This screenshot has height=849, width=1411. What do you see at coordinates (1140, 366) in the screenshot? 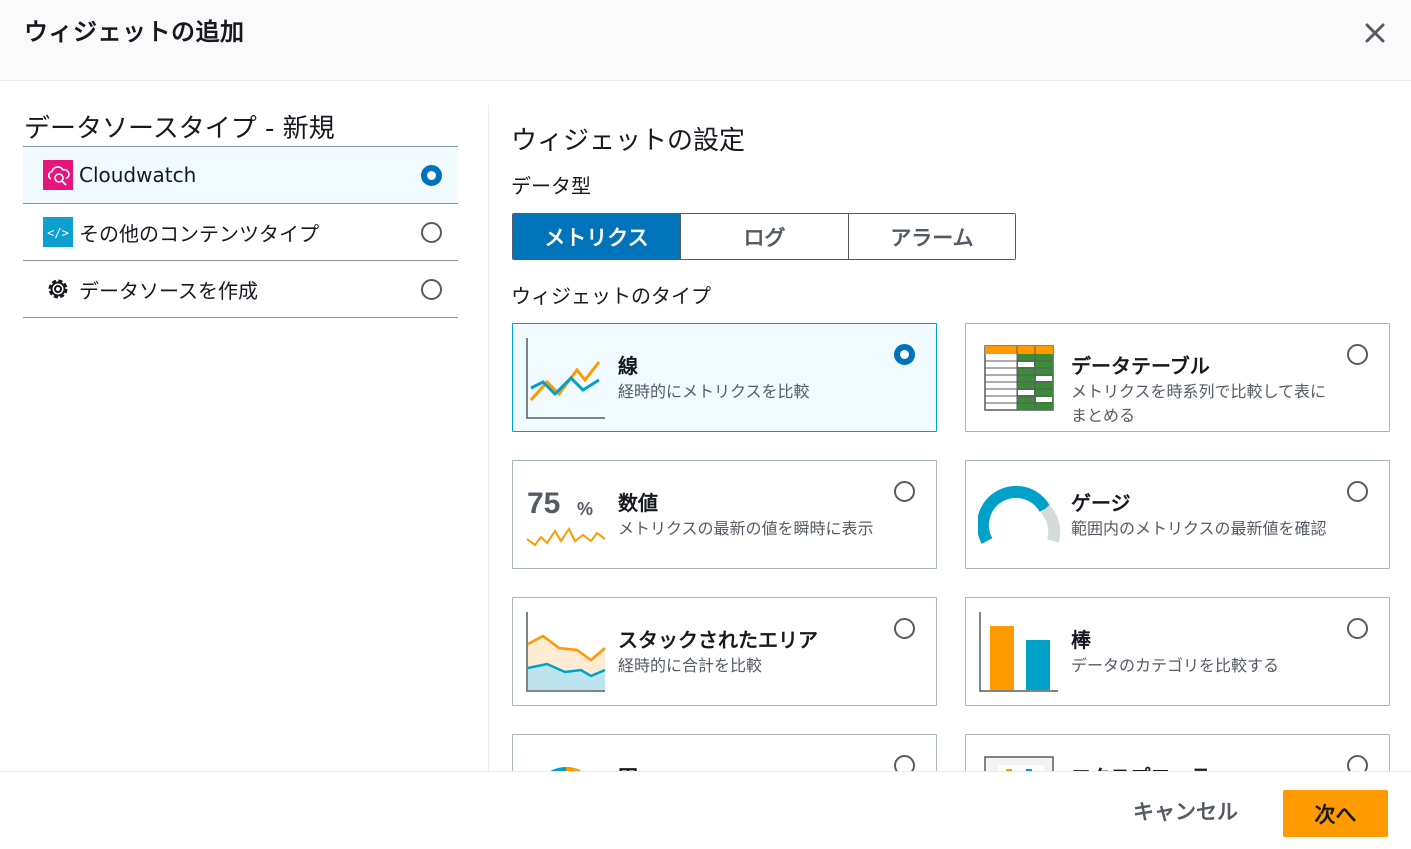
I see `widget-card-title: データテーブル` at bounding box center [1140, 366].